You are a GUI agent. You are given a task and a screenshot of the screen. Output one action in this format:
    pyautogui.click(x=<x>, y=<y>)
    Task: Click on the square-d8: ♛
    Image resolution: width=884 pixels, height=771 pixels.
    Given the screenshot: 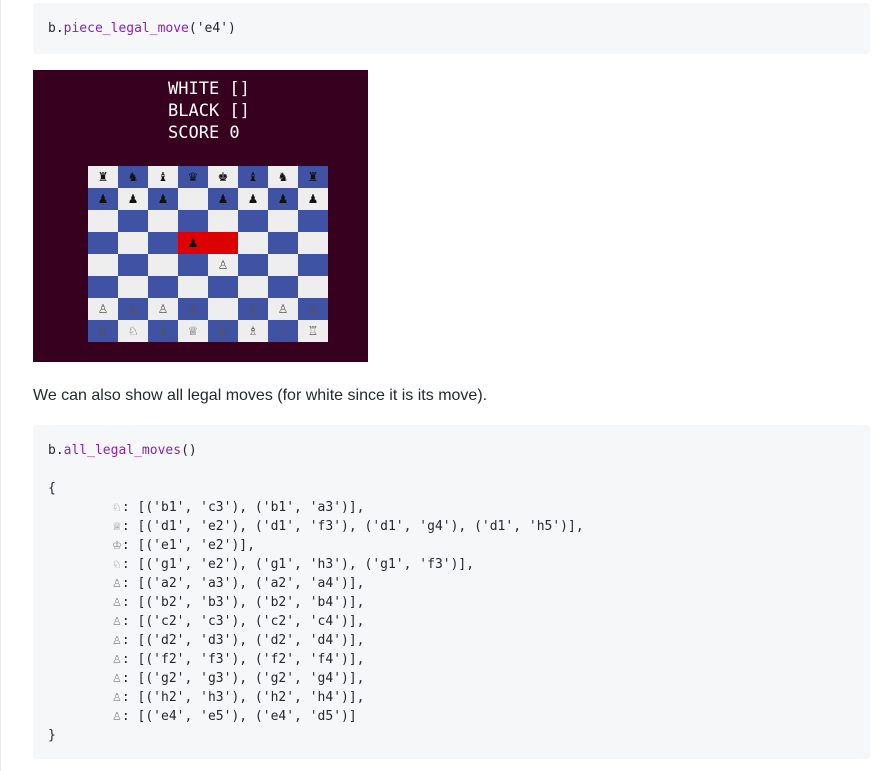 What is the action you would take?
    pyautogui.click(x=193, y=177)
    